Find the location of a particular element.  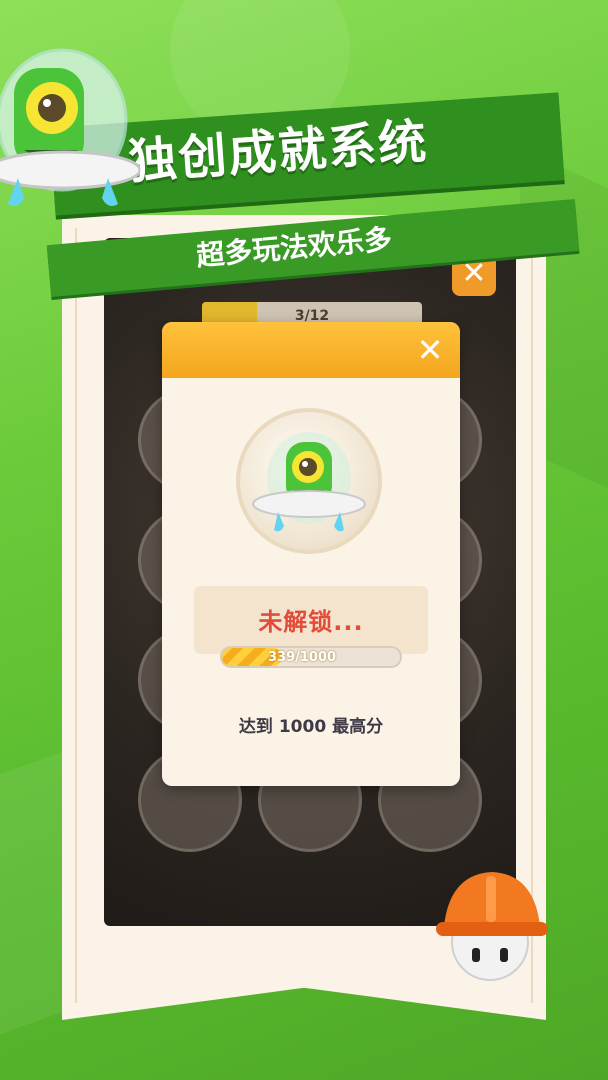

dialog-header: ✕ is located at coordinates (311, 350).